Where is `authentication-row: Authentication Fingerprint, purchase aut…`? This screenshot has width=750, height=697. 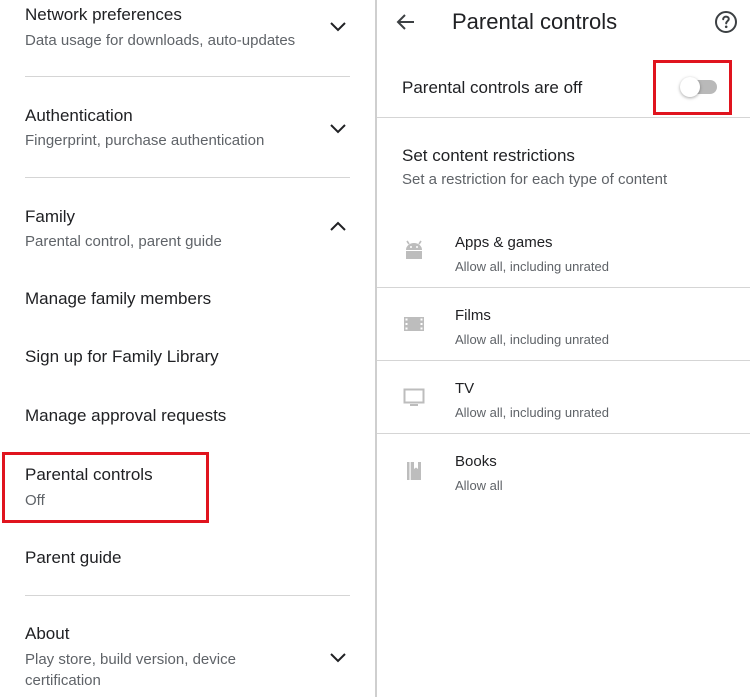
authentication-row: Authentication Fingerprint, purchase aut… is located at coordinates (187, 127).